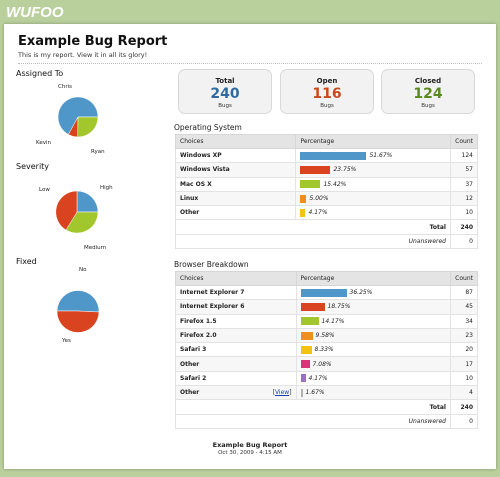  I want to click on choice-cell: Safari 3, so click(236, 350).